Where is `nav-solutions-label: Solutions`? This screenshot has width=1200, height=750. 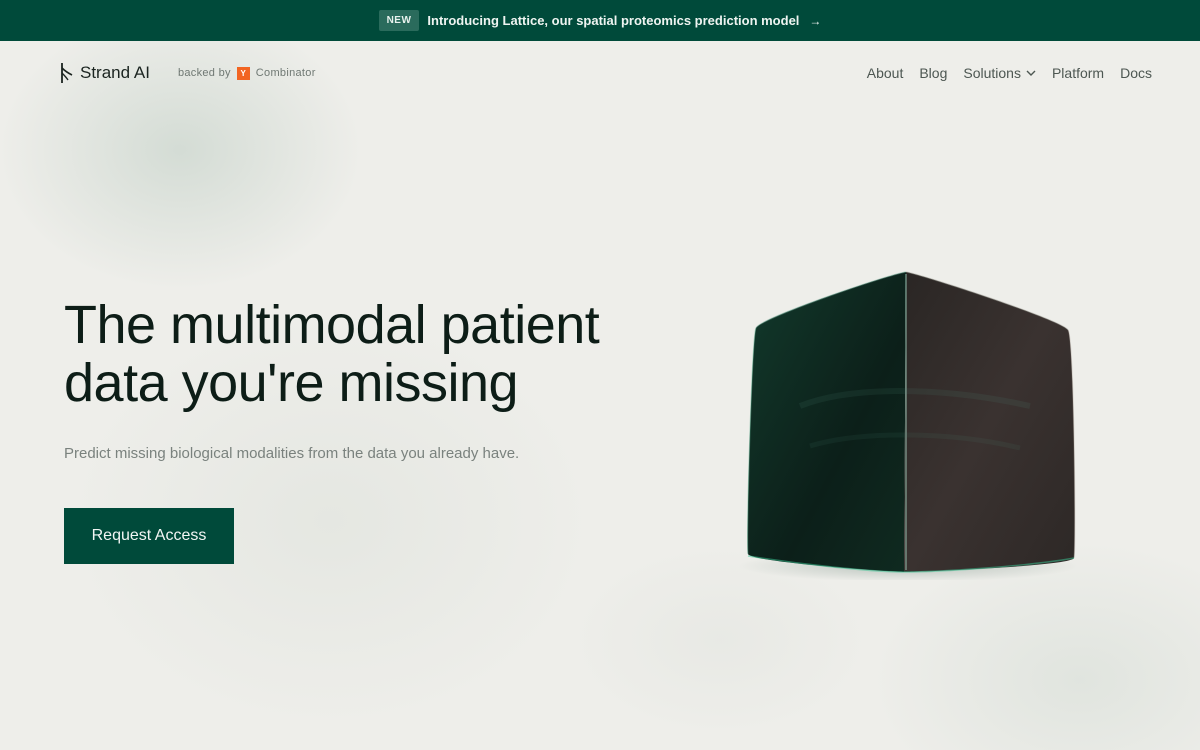 nav-solutions-label: Solutions is located at coordinates (992, 73).